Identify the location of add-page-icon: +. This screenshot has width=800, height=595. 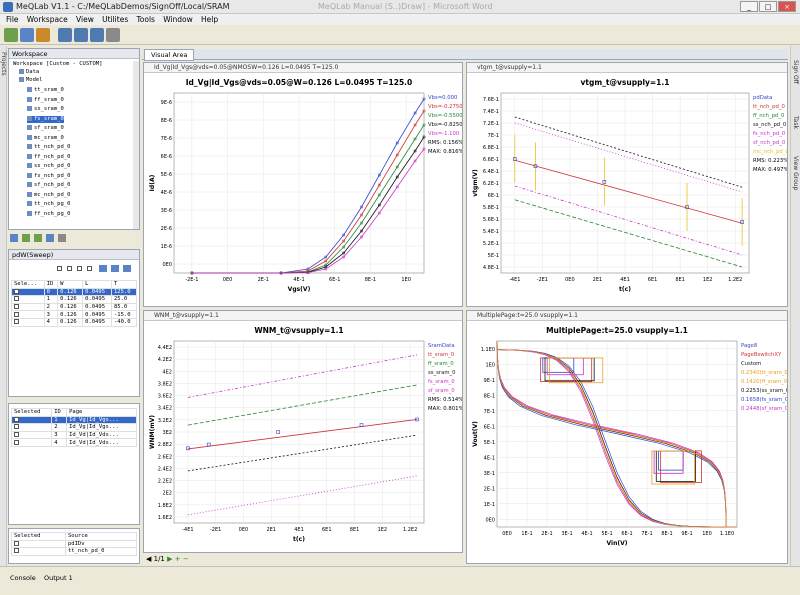
(178, 559).